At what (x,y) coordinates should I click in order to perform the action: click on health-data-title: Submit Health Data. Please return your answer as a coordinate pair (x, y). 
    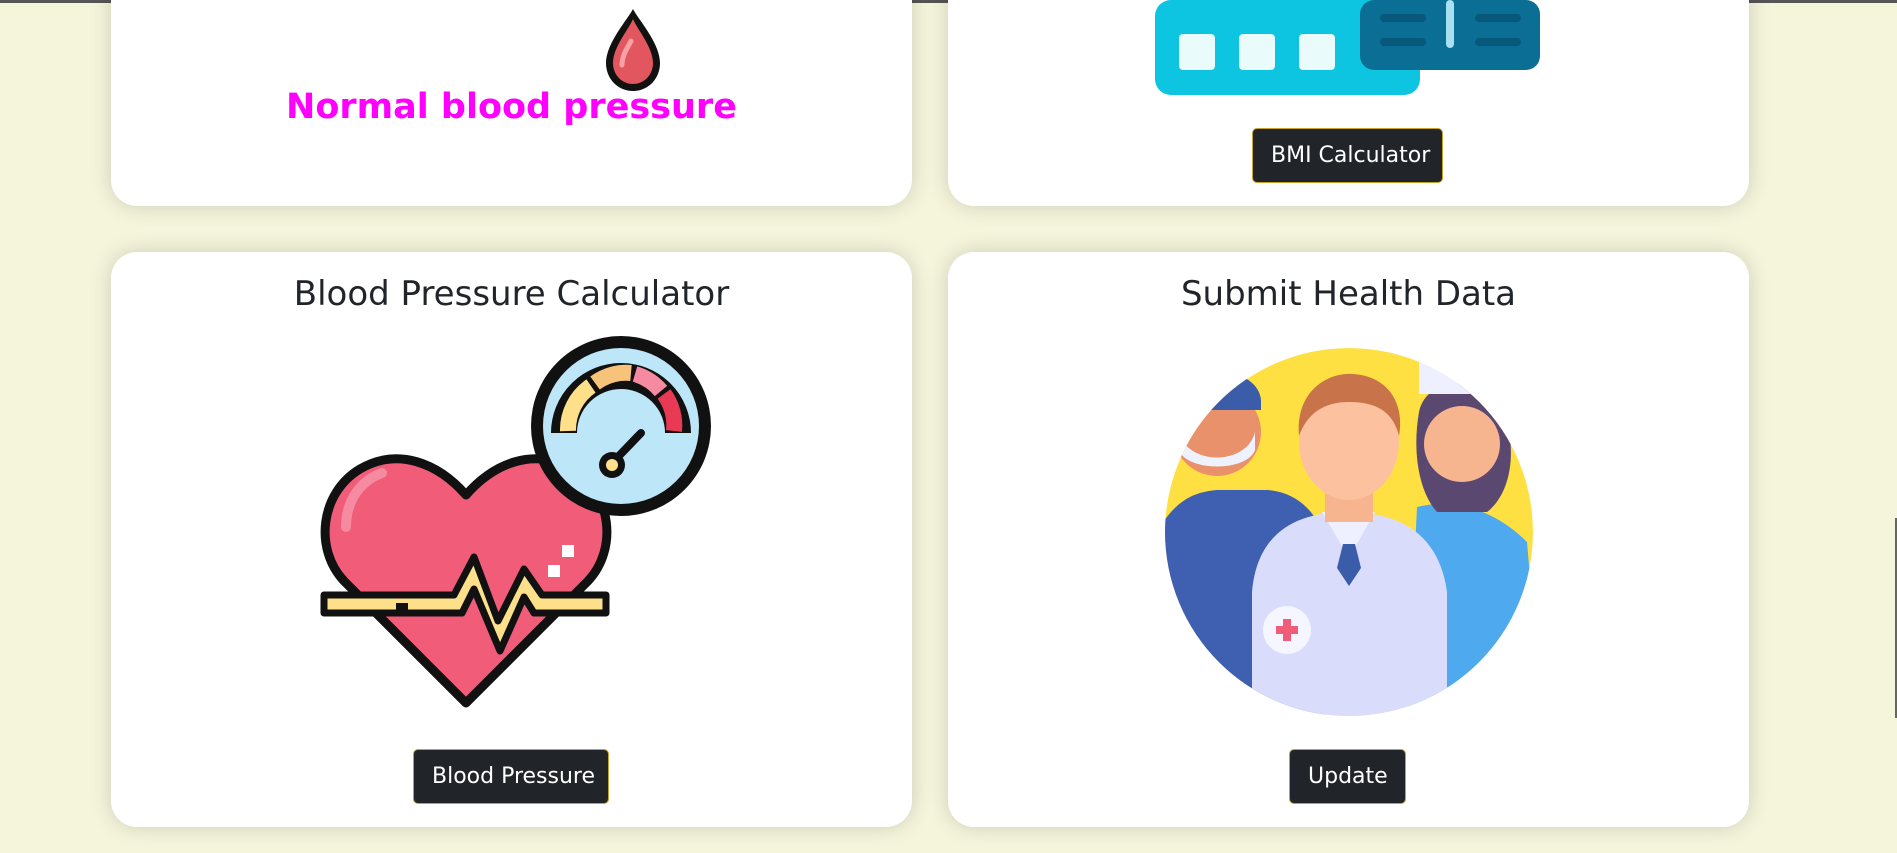
    Looking at the image, I should click on (1348, 294).